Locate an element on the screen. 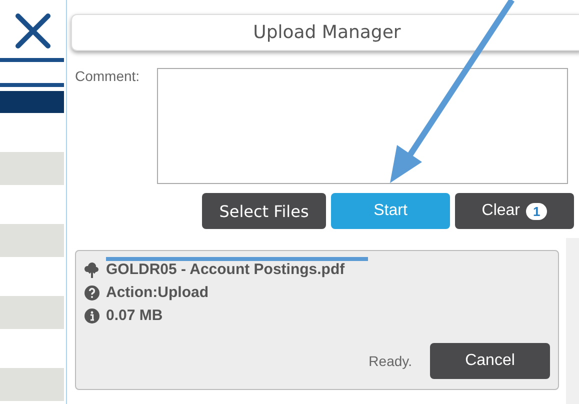  action-button: Select Files is located at coordinates (264, 211).